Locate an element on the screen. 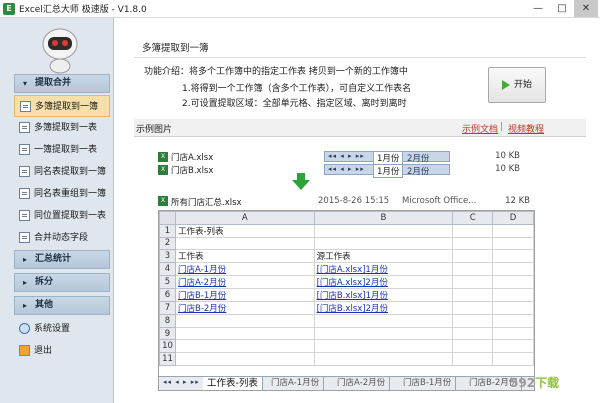  minimize-button: — is located at coordinates (538, 8).